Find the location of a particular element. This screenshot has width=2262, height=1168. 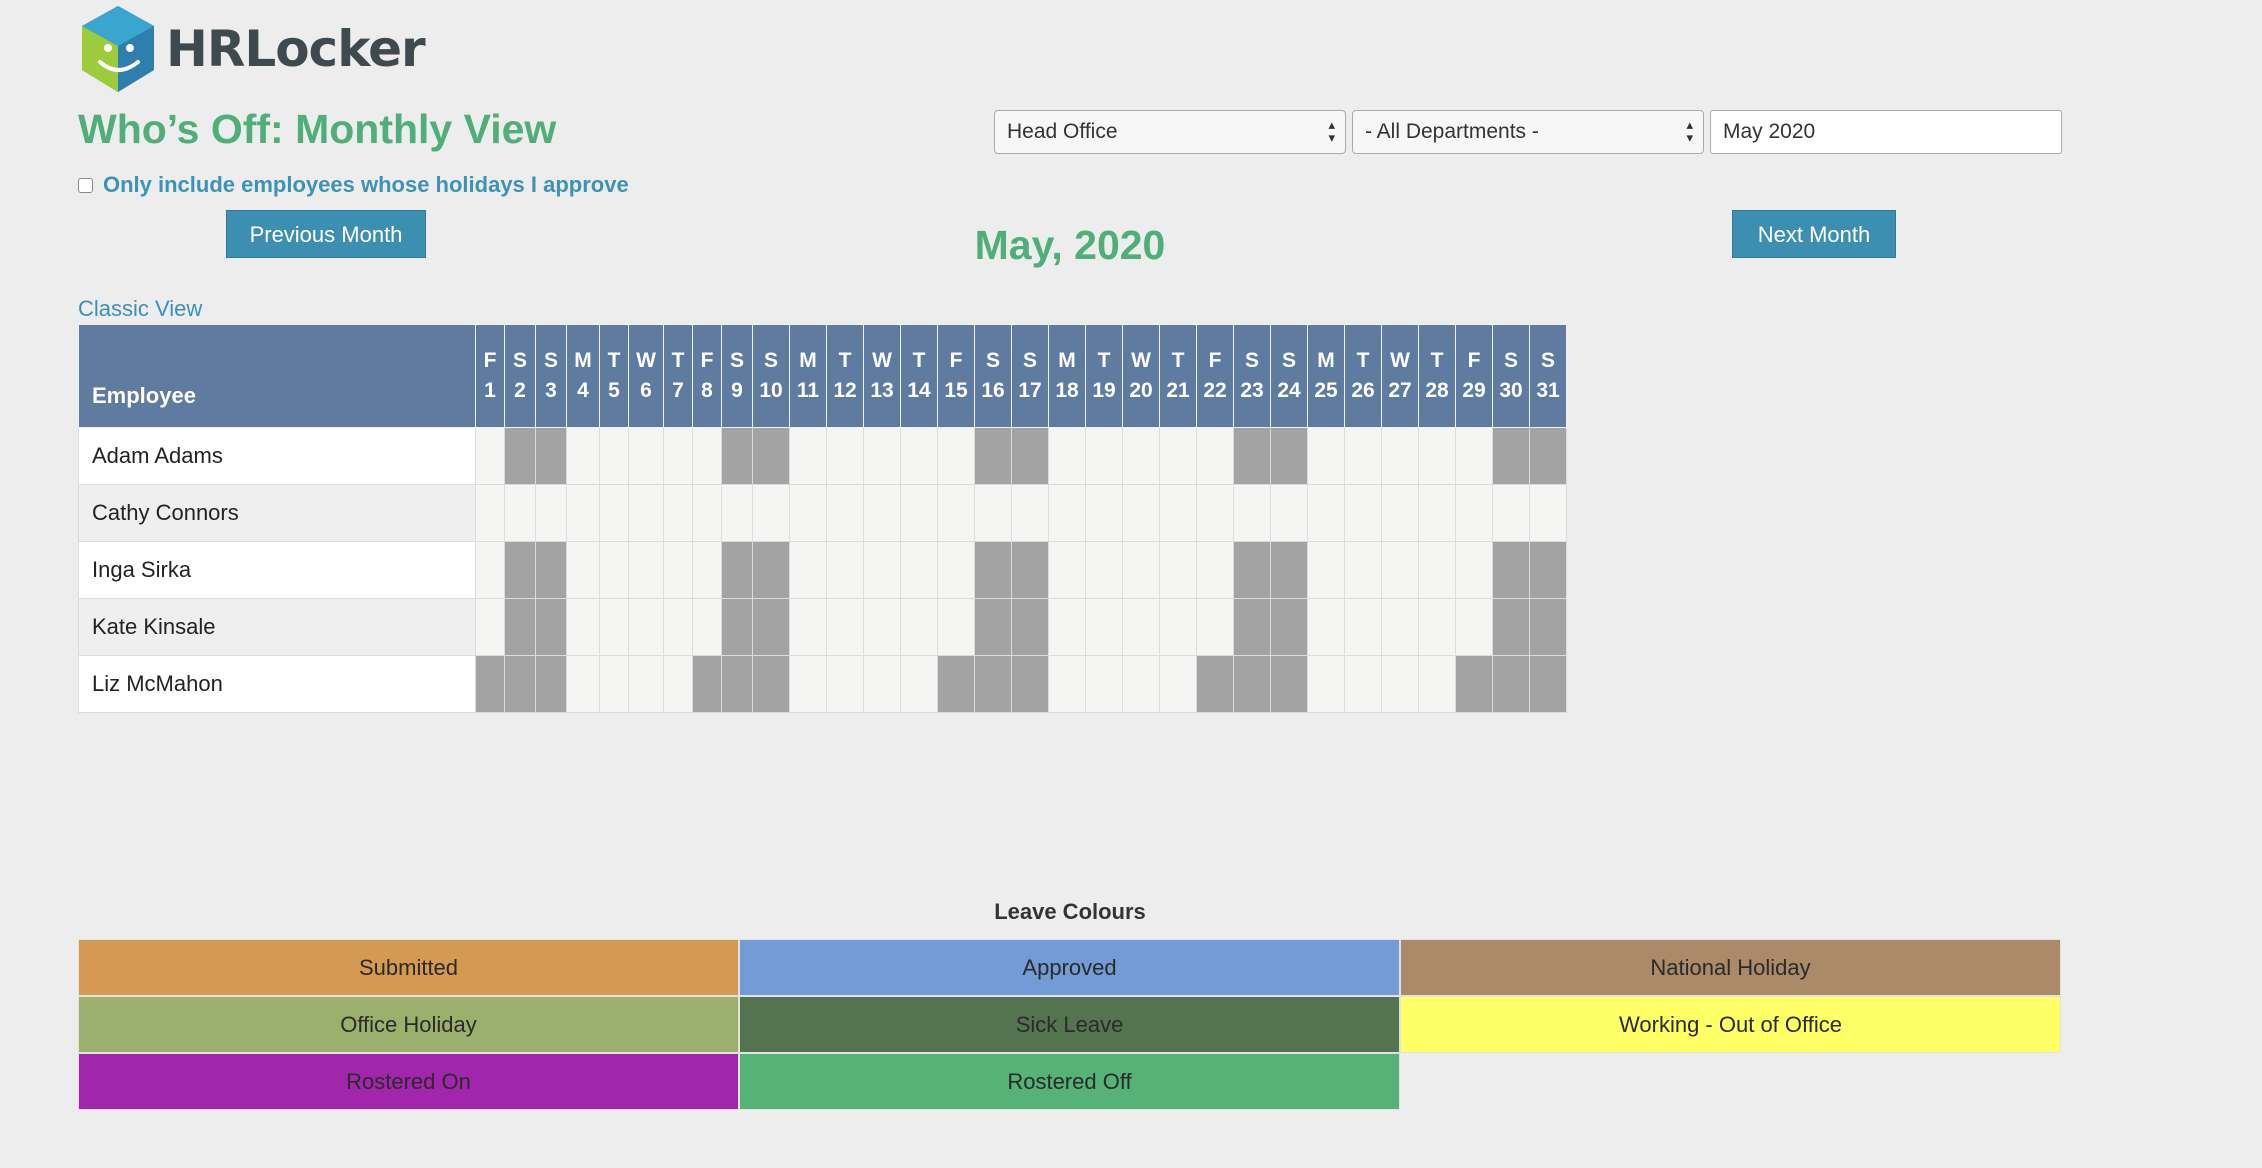

employee-name: Inga Sirka is located at coordinates (277, 570).